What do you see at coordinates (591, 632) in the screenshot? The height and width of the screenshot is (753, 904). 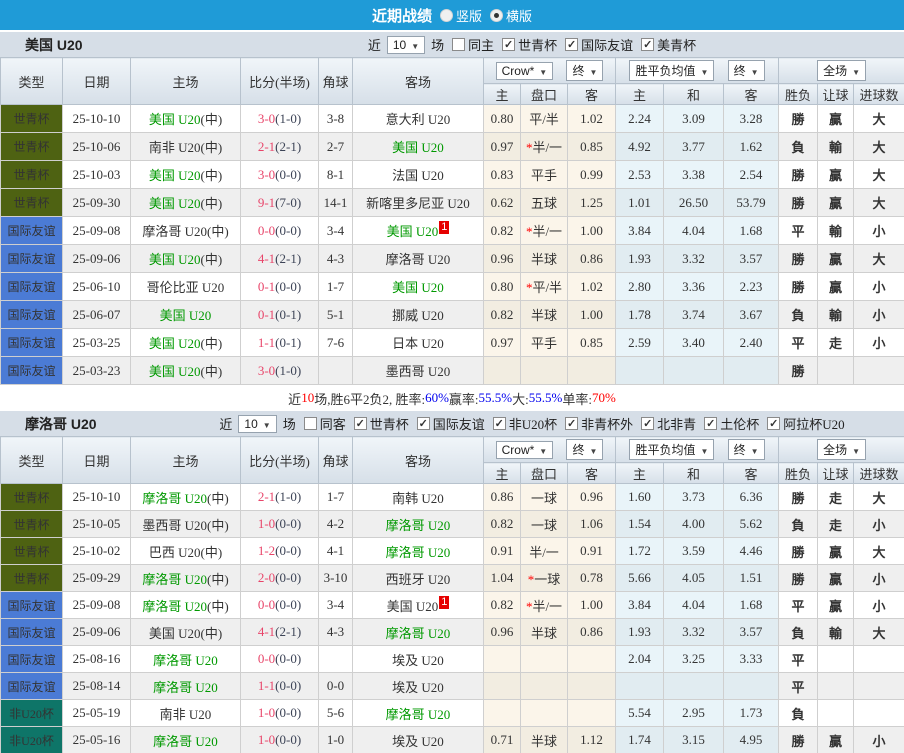 I see `away-odds-cell: 0.86` at bounding box center [591, 632].